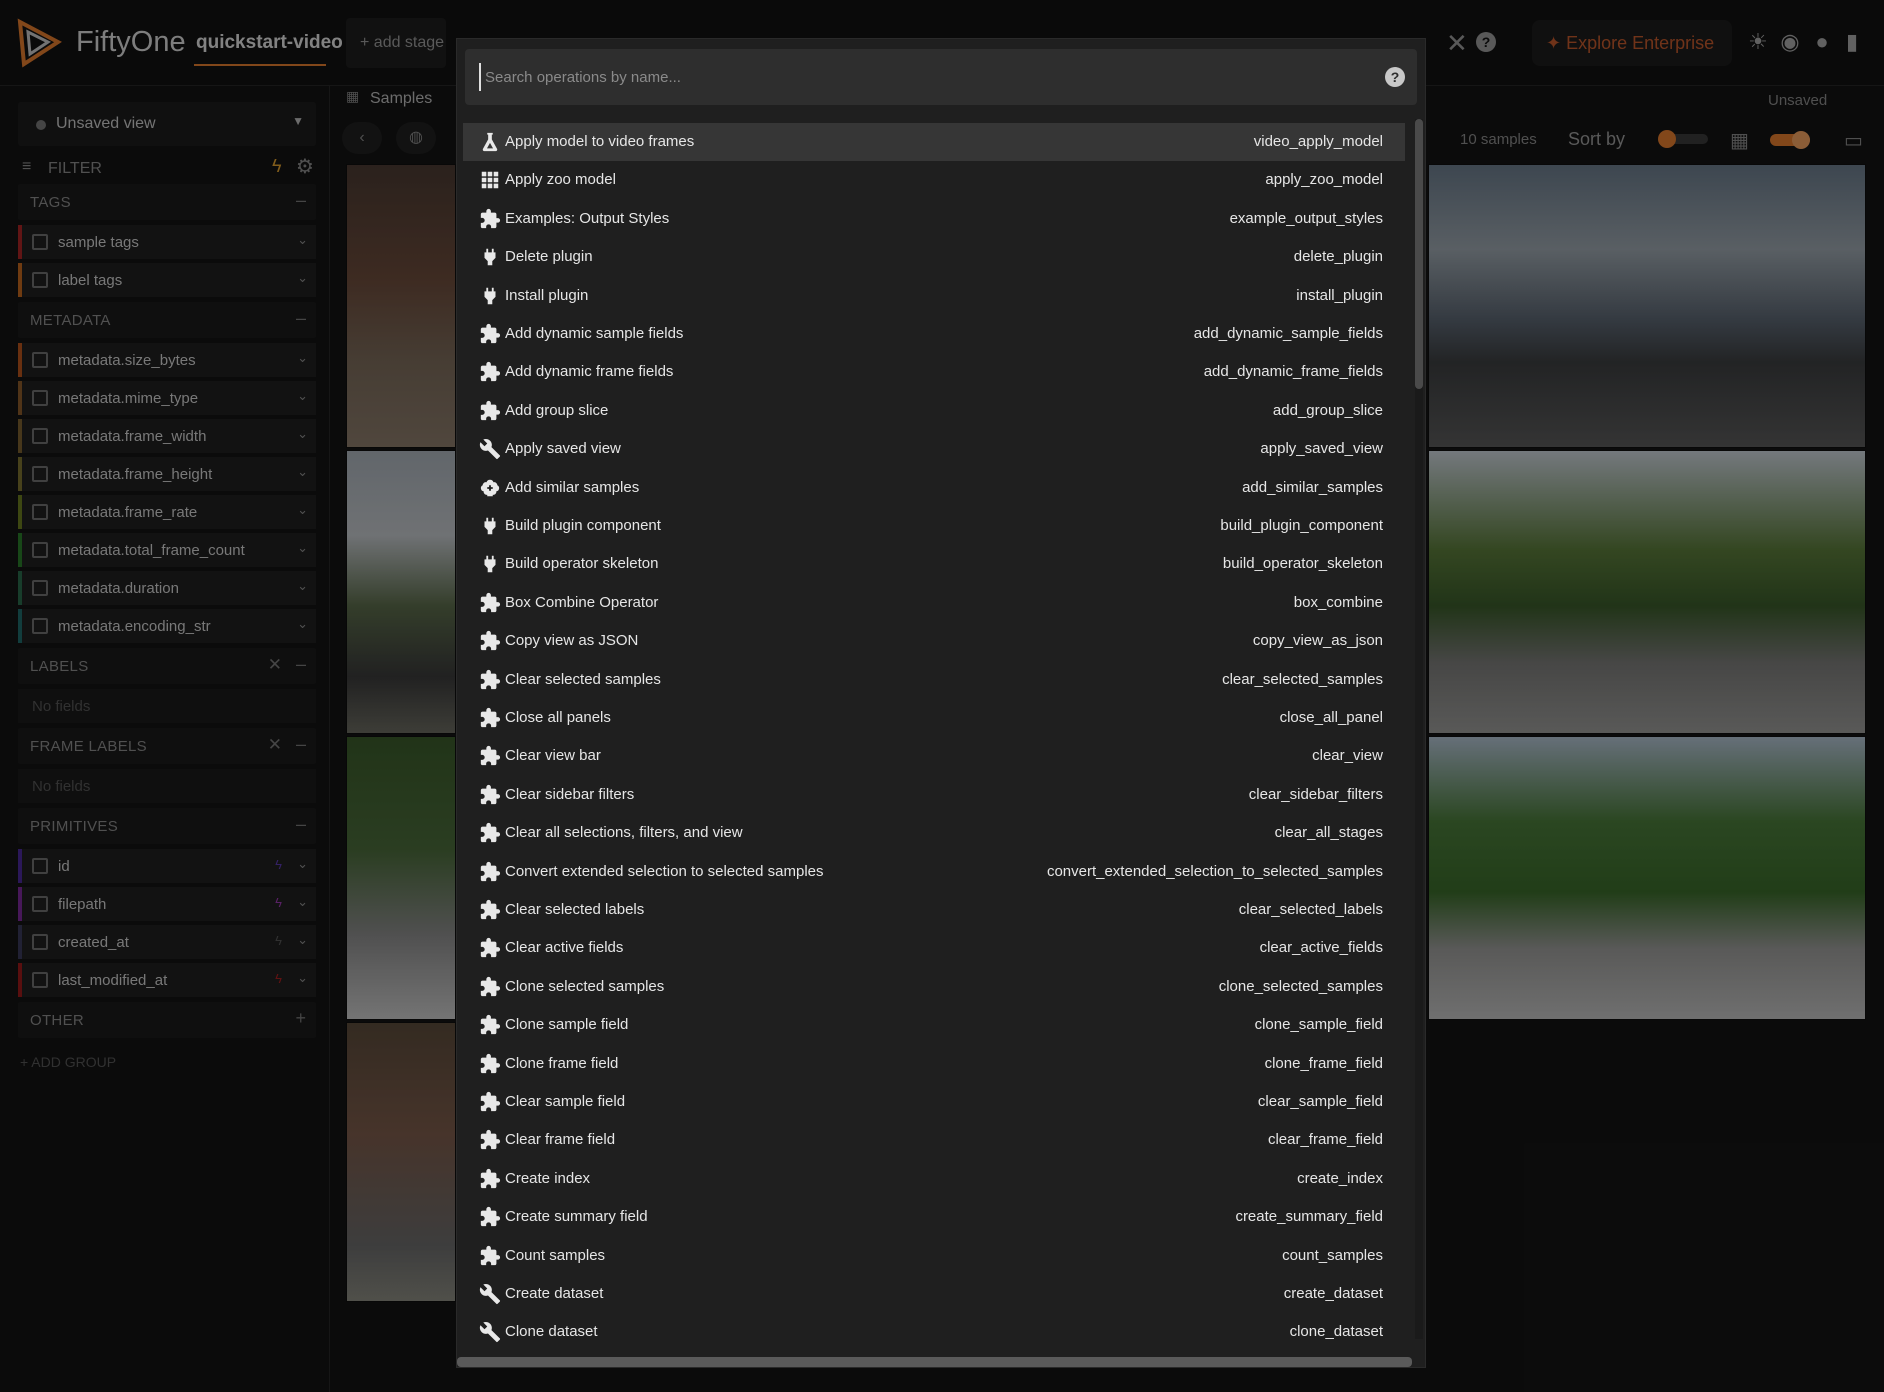 The height and width of the screenshot is (1392, 1884). Describe the element at coordinates (934, 296) in the screenshot. I see `operator-item: Install plugin install_plugin` at that location.